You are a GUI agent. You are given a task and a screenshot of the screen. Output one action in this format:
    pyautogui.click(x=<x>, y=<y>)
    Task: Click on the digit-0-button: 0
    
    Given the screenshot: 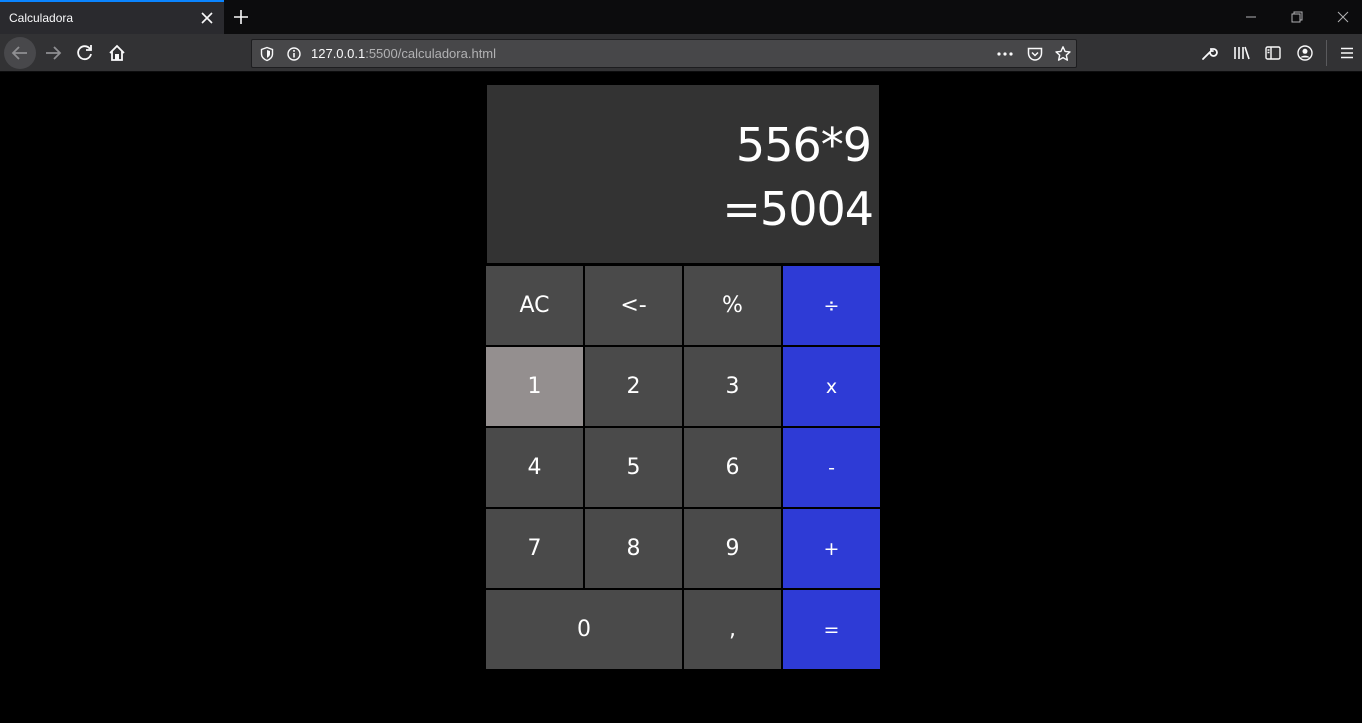 What is the action you would take?
    pyautogui.click(x=584, y=629)
    